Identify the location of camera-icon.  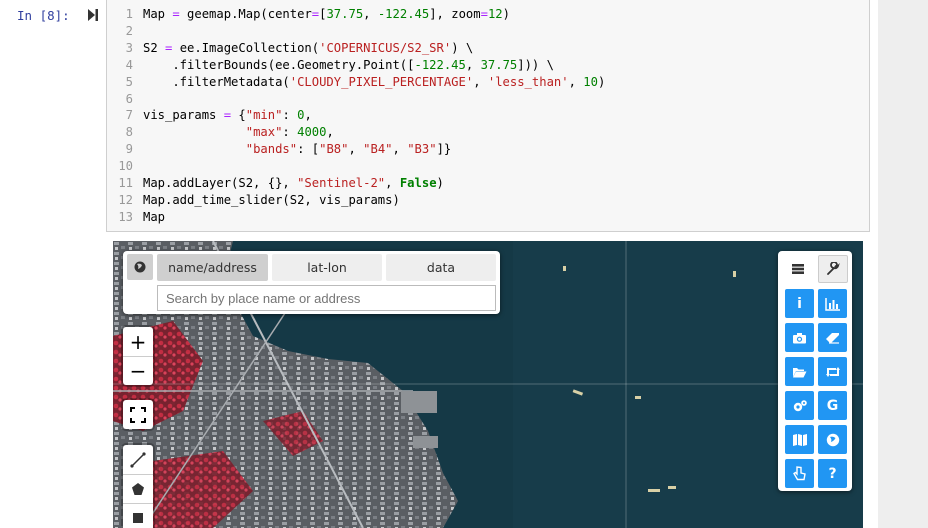
(799, 337).